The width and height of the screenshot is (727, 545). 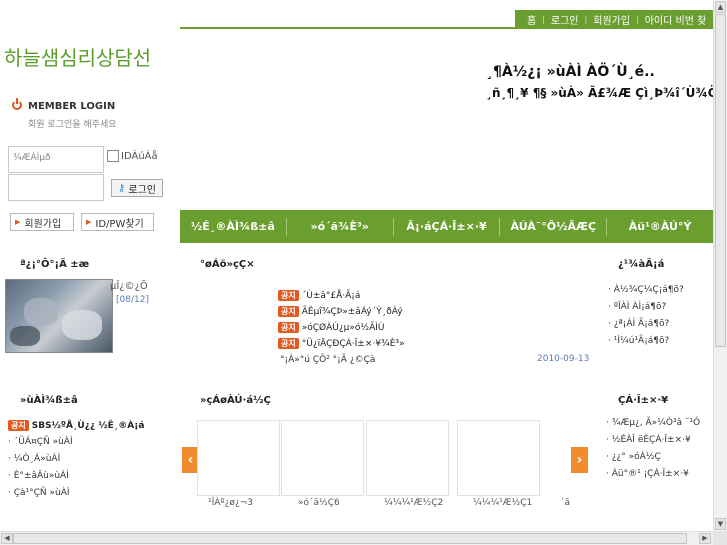 What do you see at coordinates (638, 324) in the screenshot?
I see `qna-item: · ¿ª¡ÀÌ Ã¡á¶õ?` at bounding box center [638, 324].